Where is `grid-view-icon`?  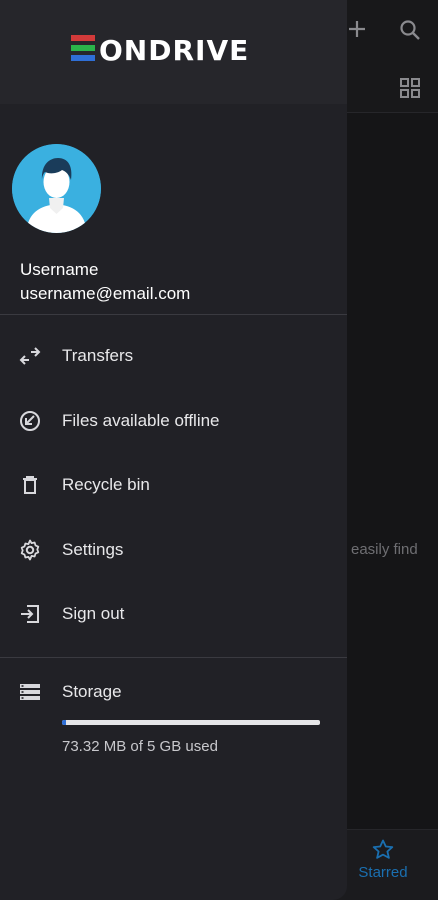 grid-view-icon is located at coordinates (410, 90).